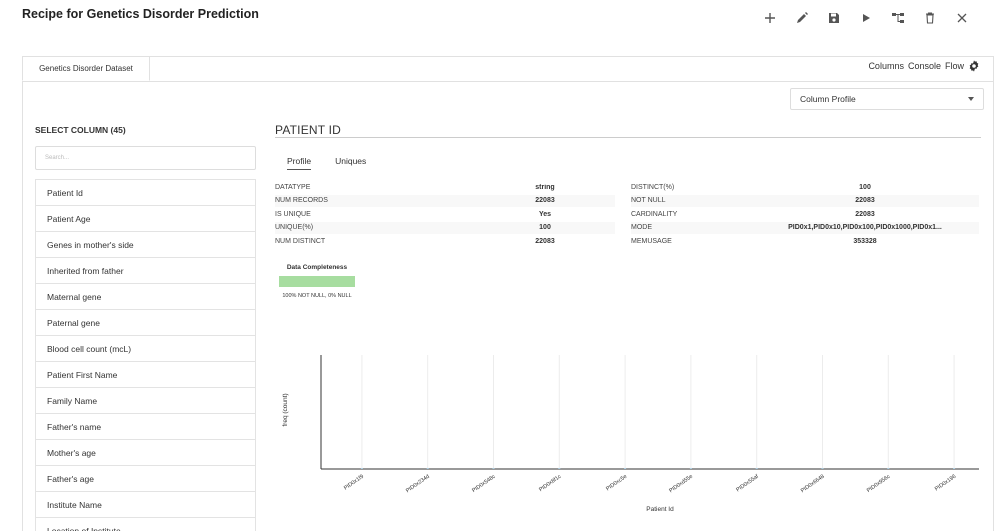 The height and width of the screenshot is (531, 1000). What do you see at coordinates (300, 241) in the screenshot?
I see `stat-key: NUM DISTINCT` at bounding box center [300, 241].